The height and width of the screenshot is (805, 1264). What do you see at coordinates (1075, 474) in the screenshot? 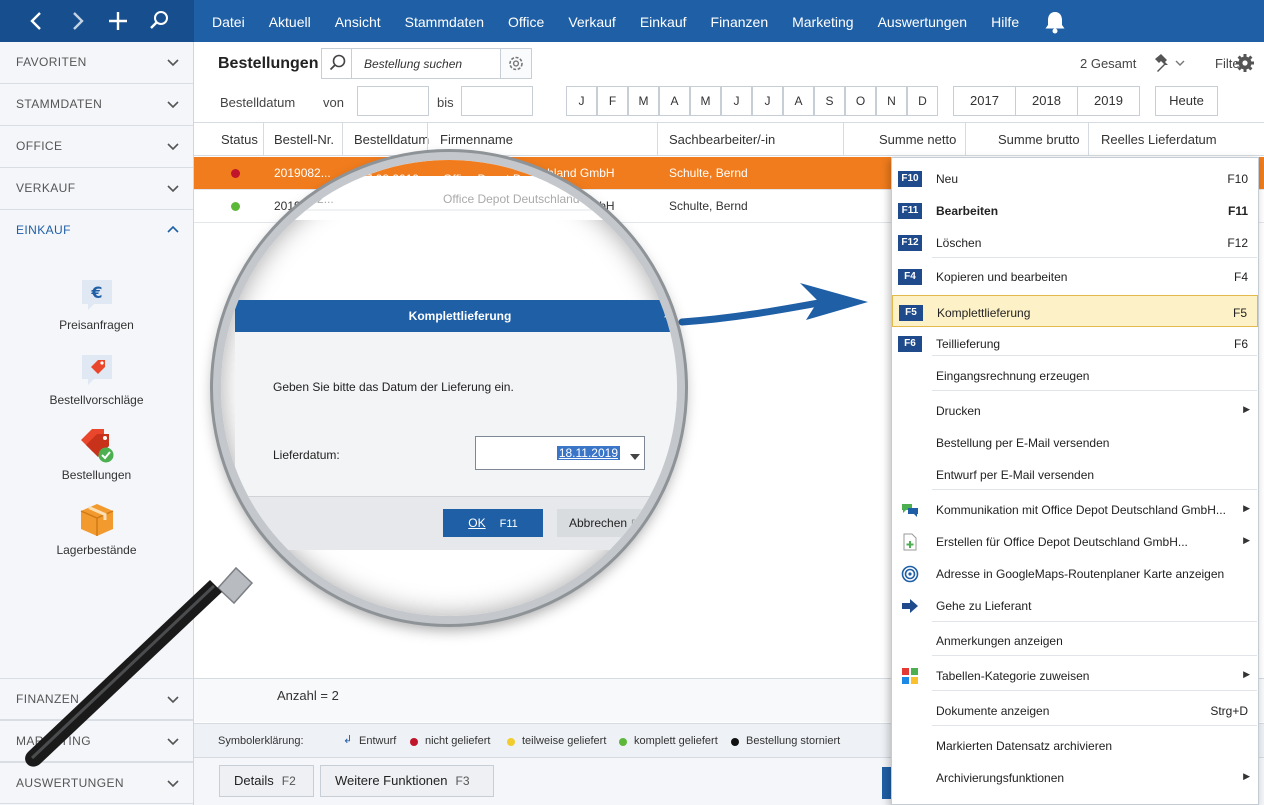
I see `context-menu-item: Entwurf per E-Mail versenden` at bounding box center [1075, 474].